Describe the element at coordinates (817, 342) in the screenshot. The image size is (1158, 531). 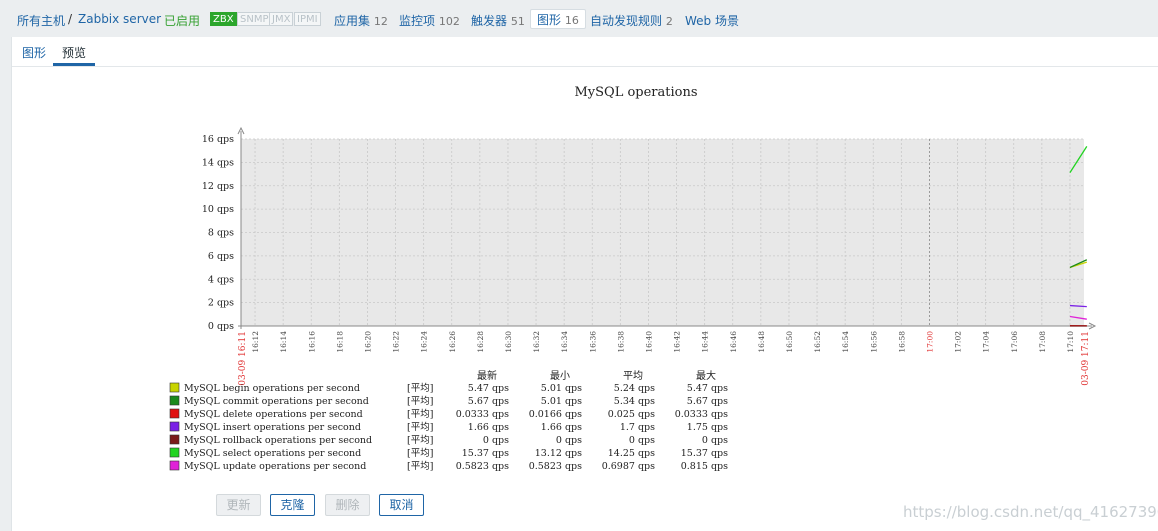
I see `x-tick-label: 16:52` at that location.